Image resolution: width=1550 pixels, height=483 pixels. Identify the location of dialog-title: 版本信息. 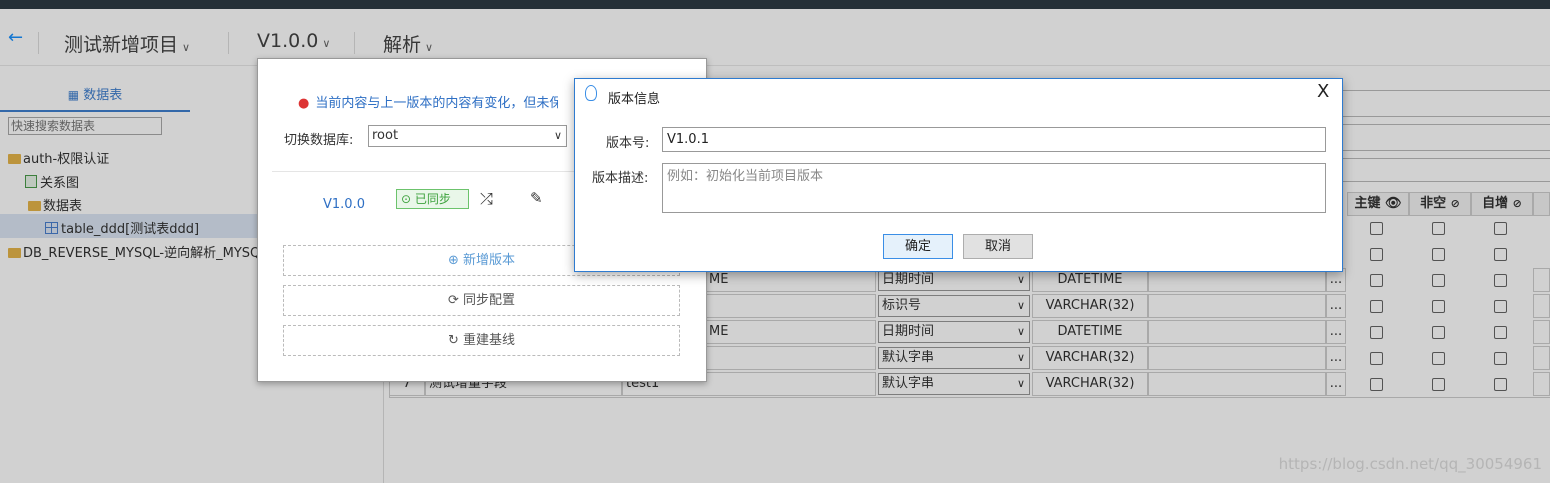
(634, 99).